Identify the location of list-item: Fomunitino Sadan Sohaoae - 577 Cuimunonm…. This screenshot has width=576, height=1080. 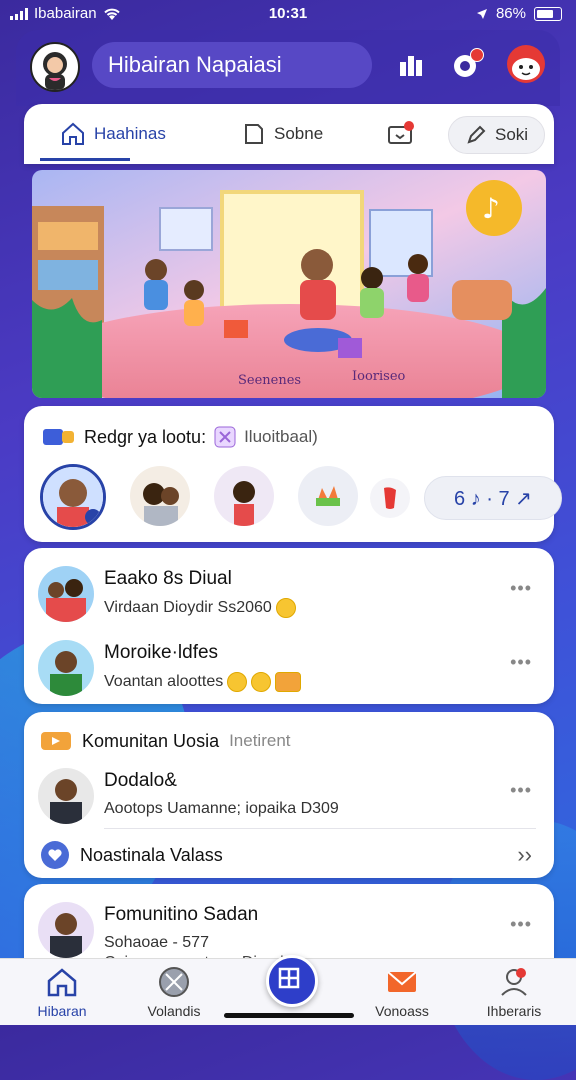
(288, 934).